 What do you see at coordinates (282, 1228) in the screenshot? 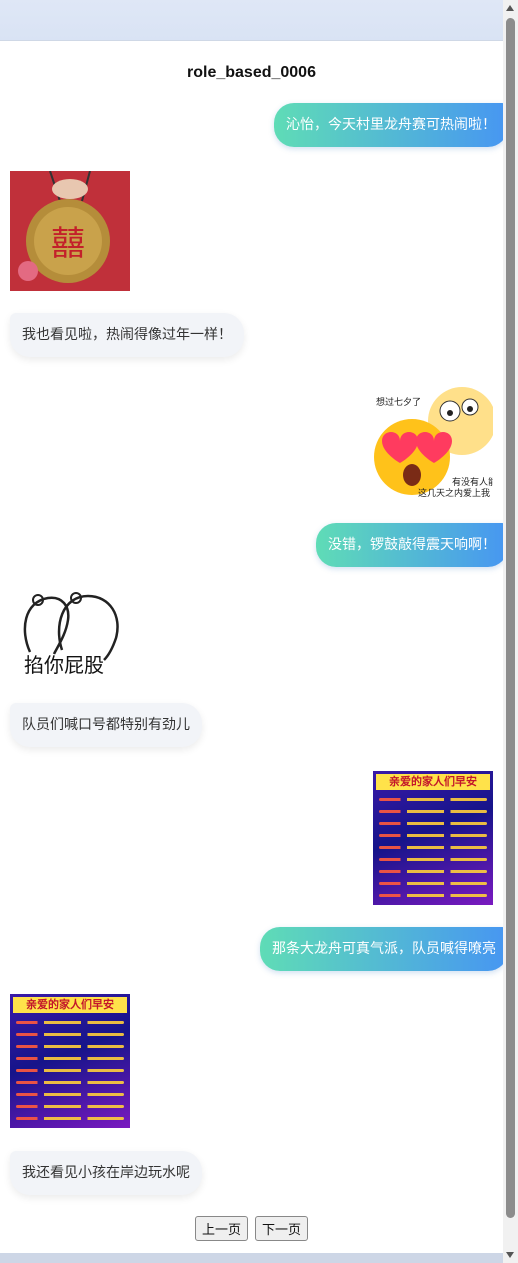
I see `next-page-button: 下一页` at bounding box center [282, 1228].